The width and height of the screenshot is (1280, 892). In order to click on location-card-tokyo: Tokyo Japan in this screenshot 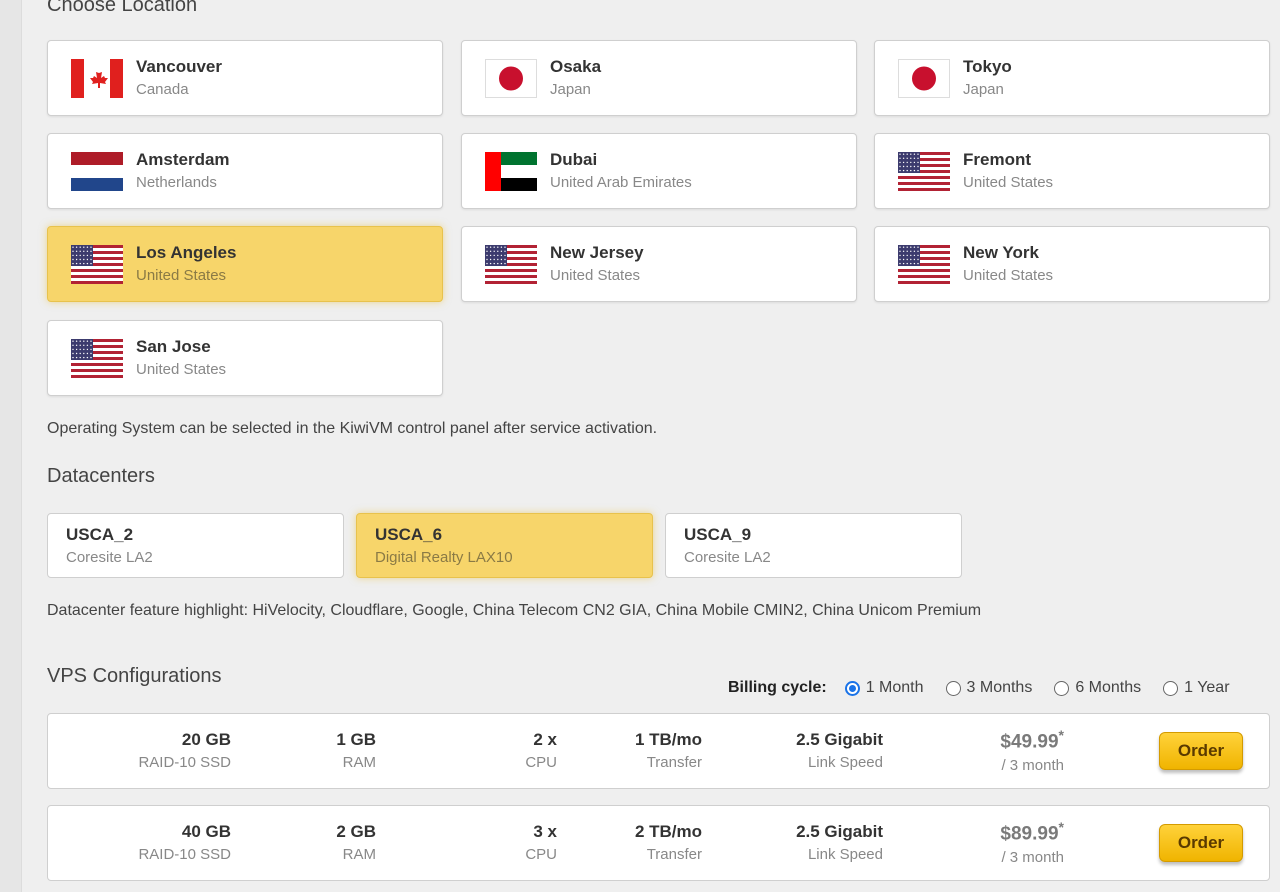, I will do `click(1072, 78)`.